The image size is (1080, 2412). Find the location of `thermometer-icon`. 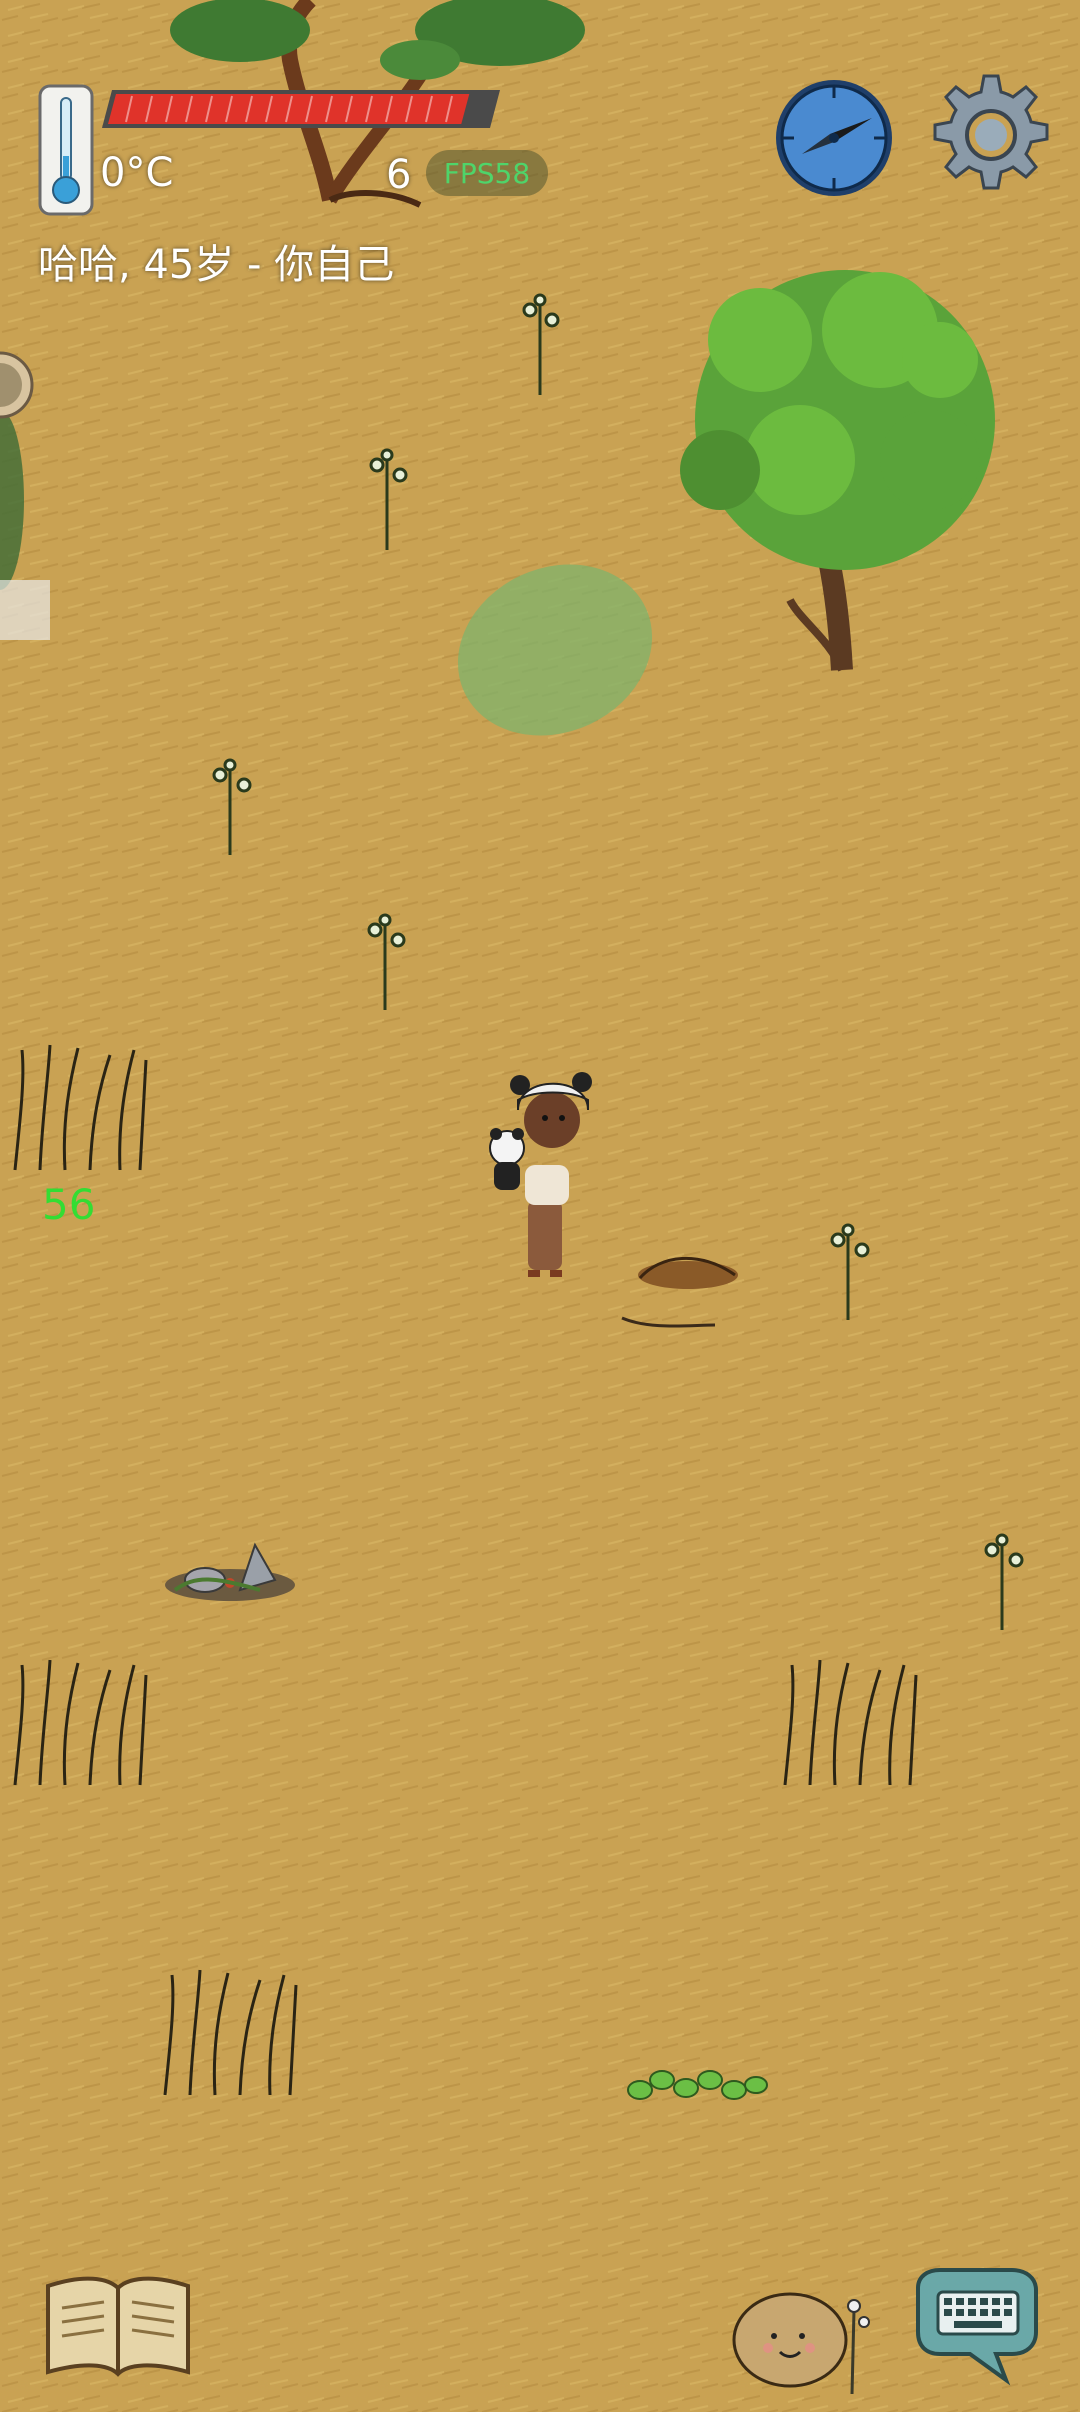

thermometer-icon is located at coordinates (66, 150).